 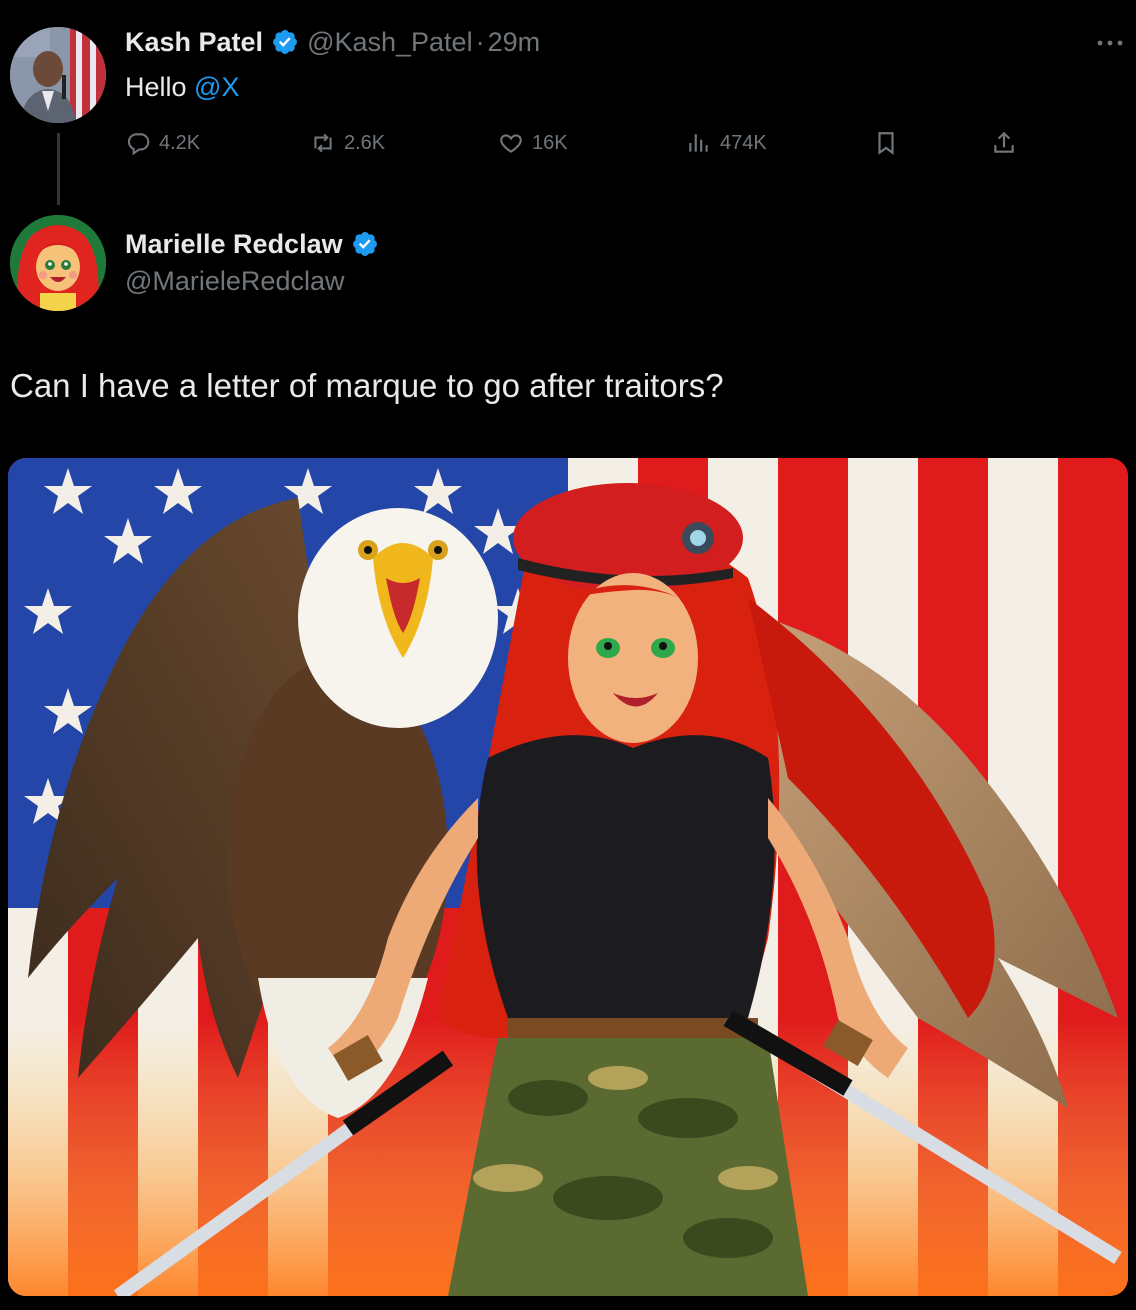 I want to click on bookmark-icon, so click(x=886, y=143).